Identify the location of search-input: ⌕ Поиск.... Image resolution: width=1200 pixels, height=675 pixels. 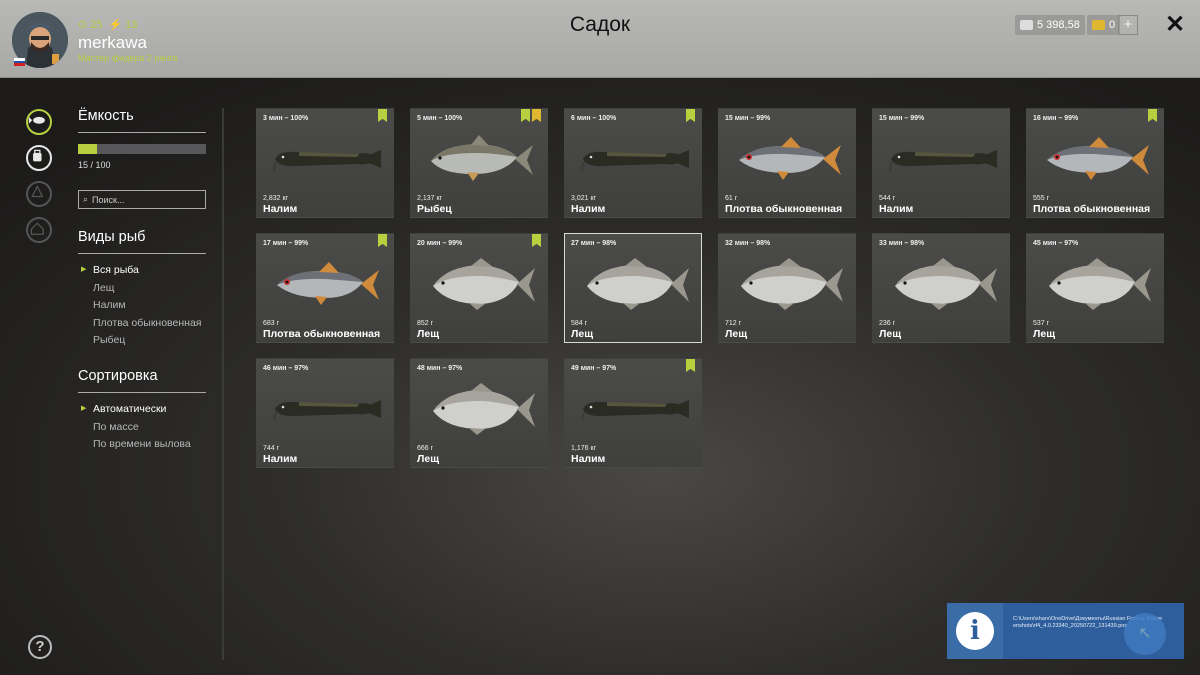
(142, 199).